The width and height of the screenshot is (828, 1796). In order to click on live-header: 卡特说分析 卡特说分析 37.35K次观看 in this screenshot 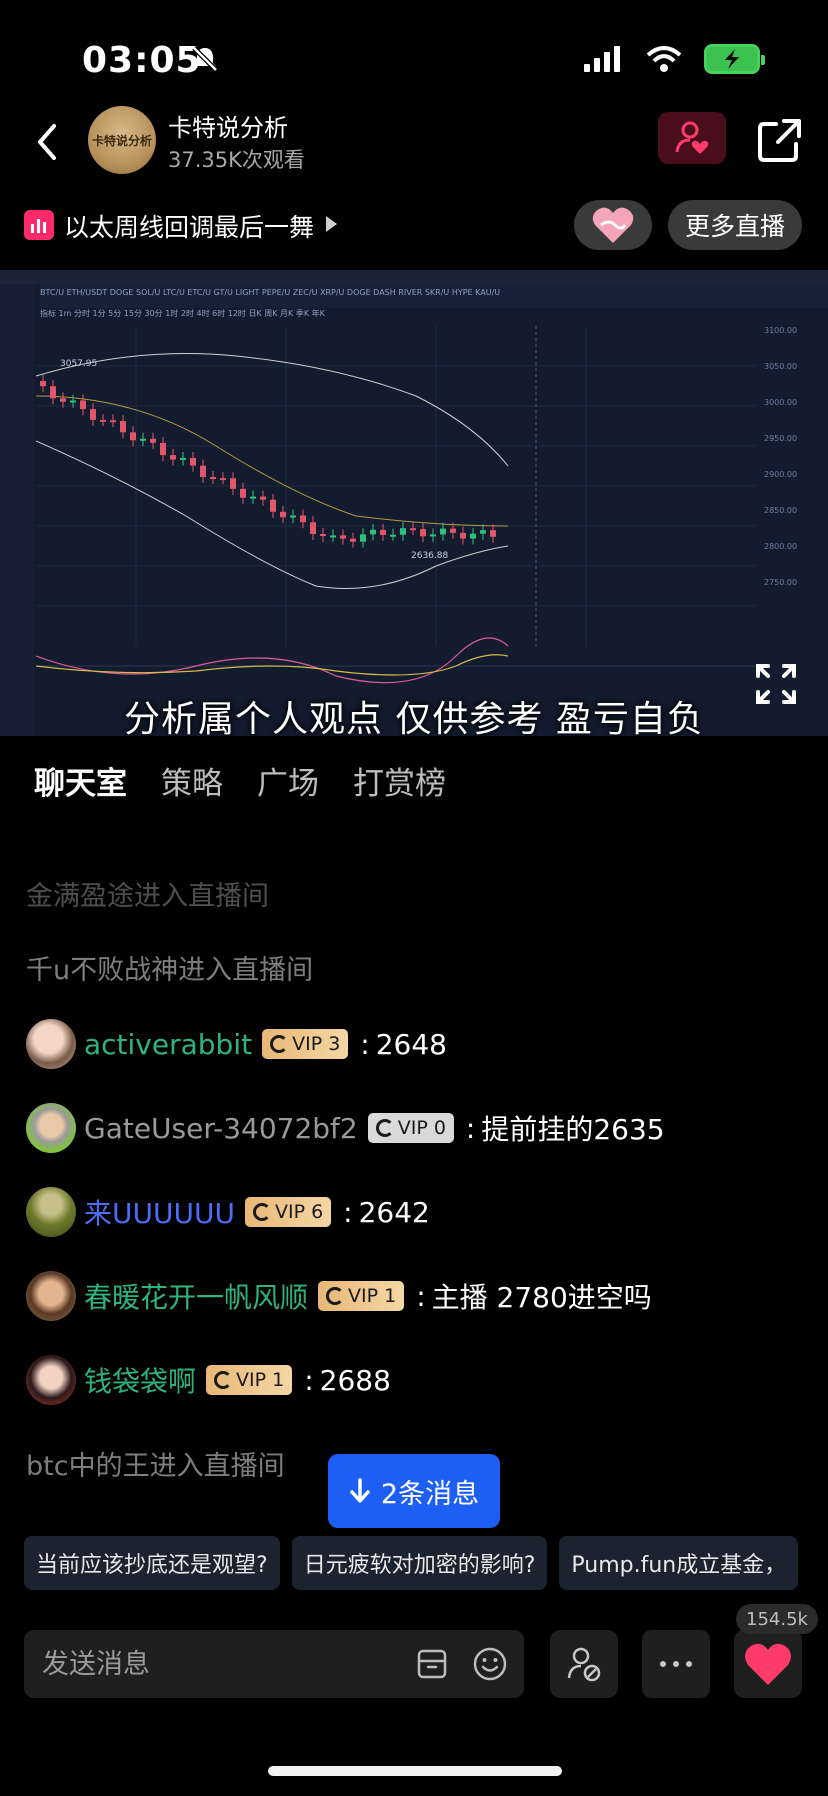, I will do `click(414, 145)`.